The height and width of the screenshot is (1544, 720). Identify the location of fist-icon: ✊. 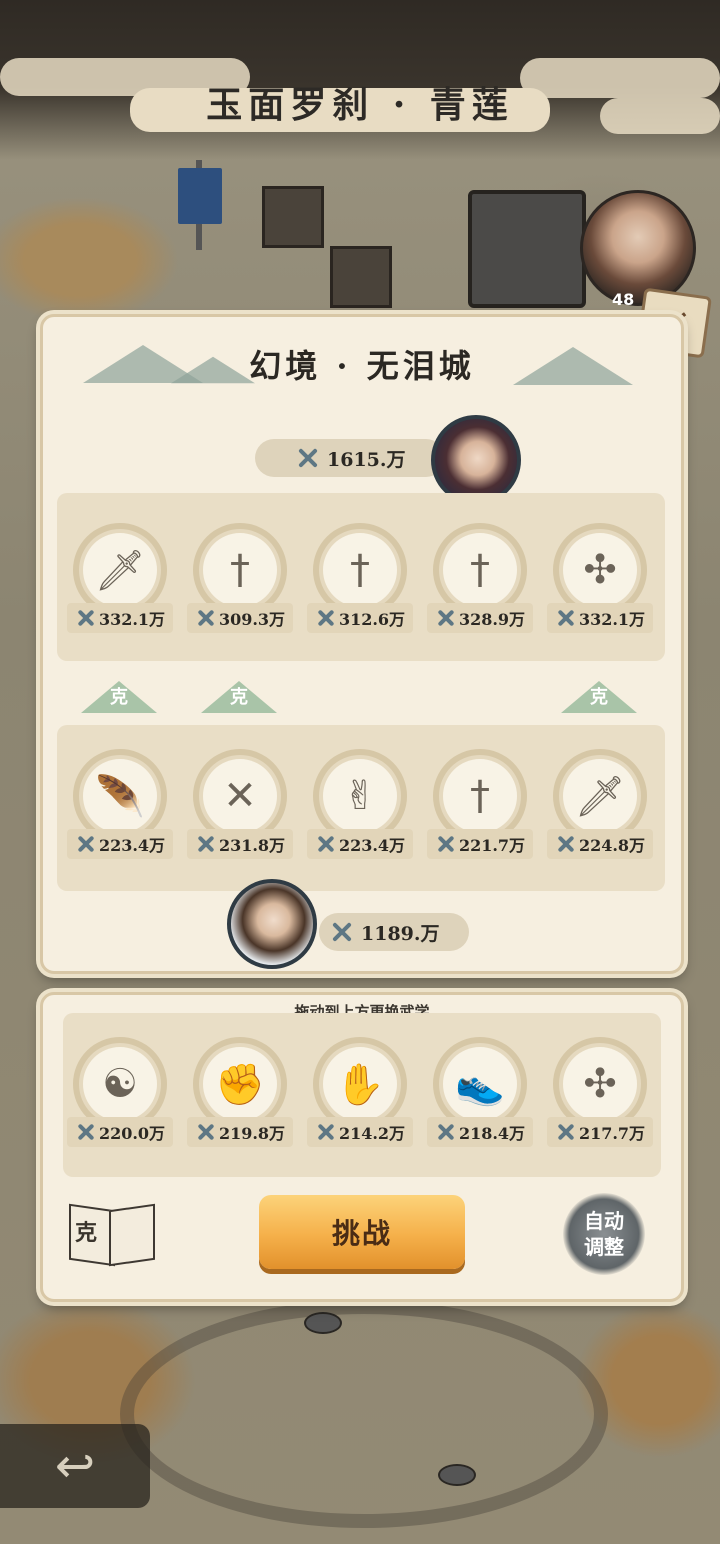
(240, 1084).